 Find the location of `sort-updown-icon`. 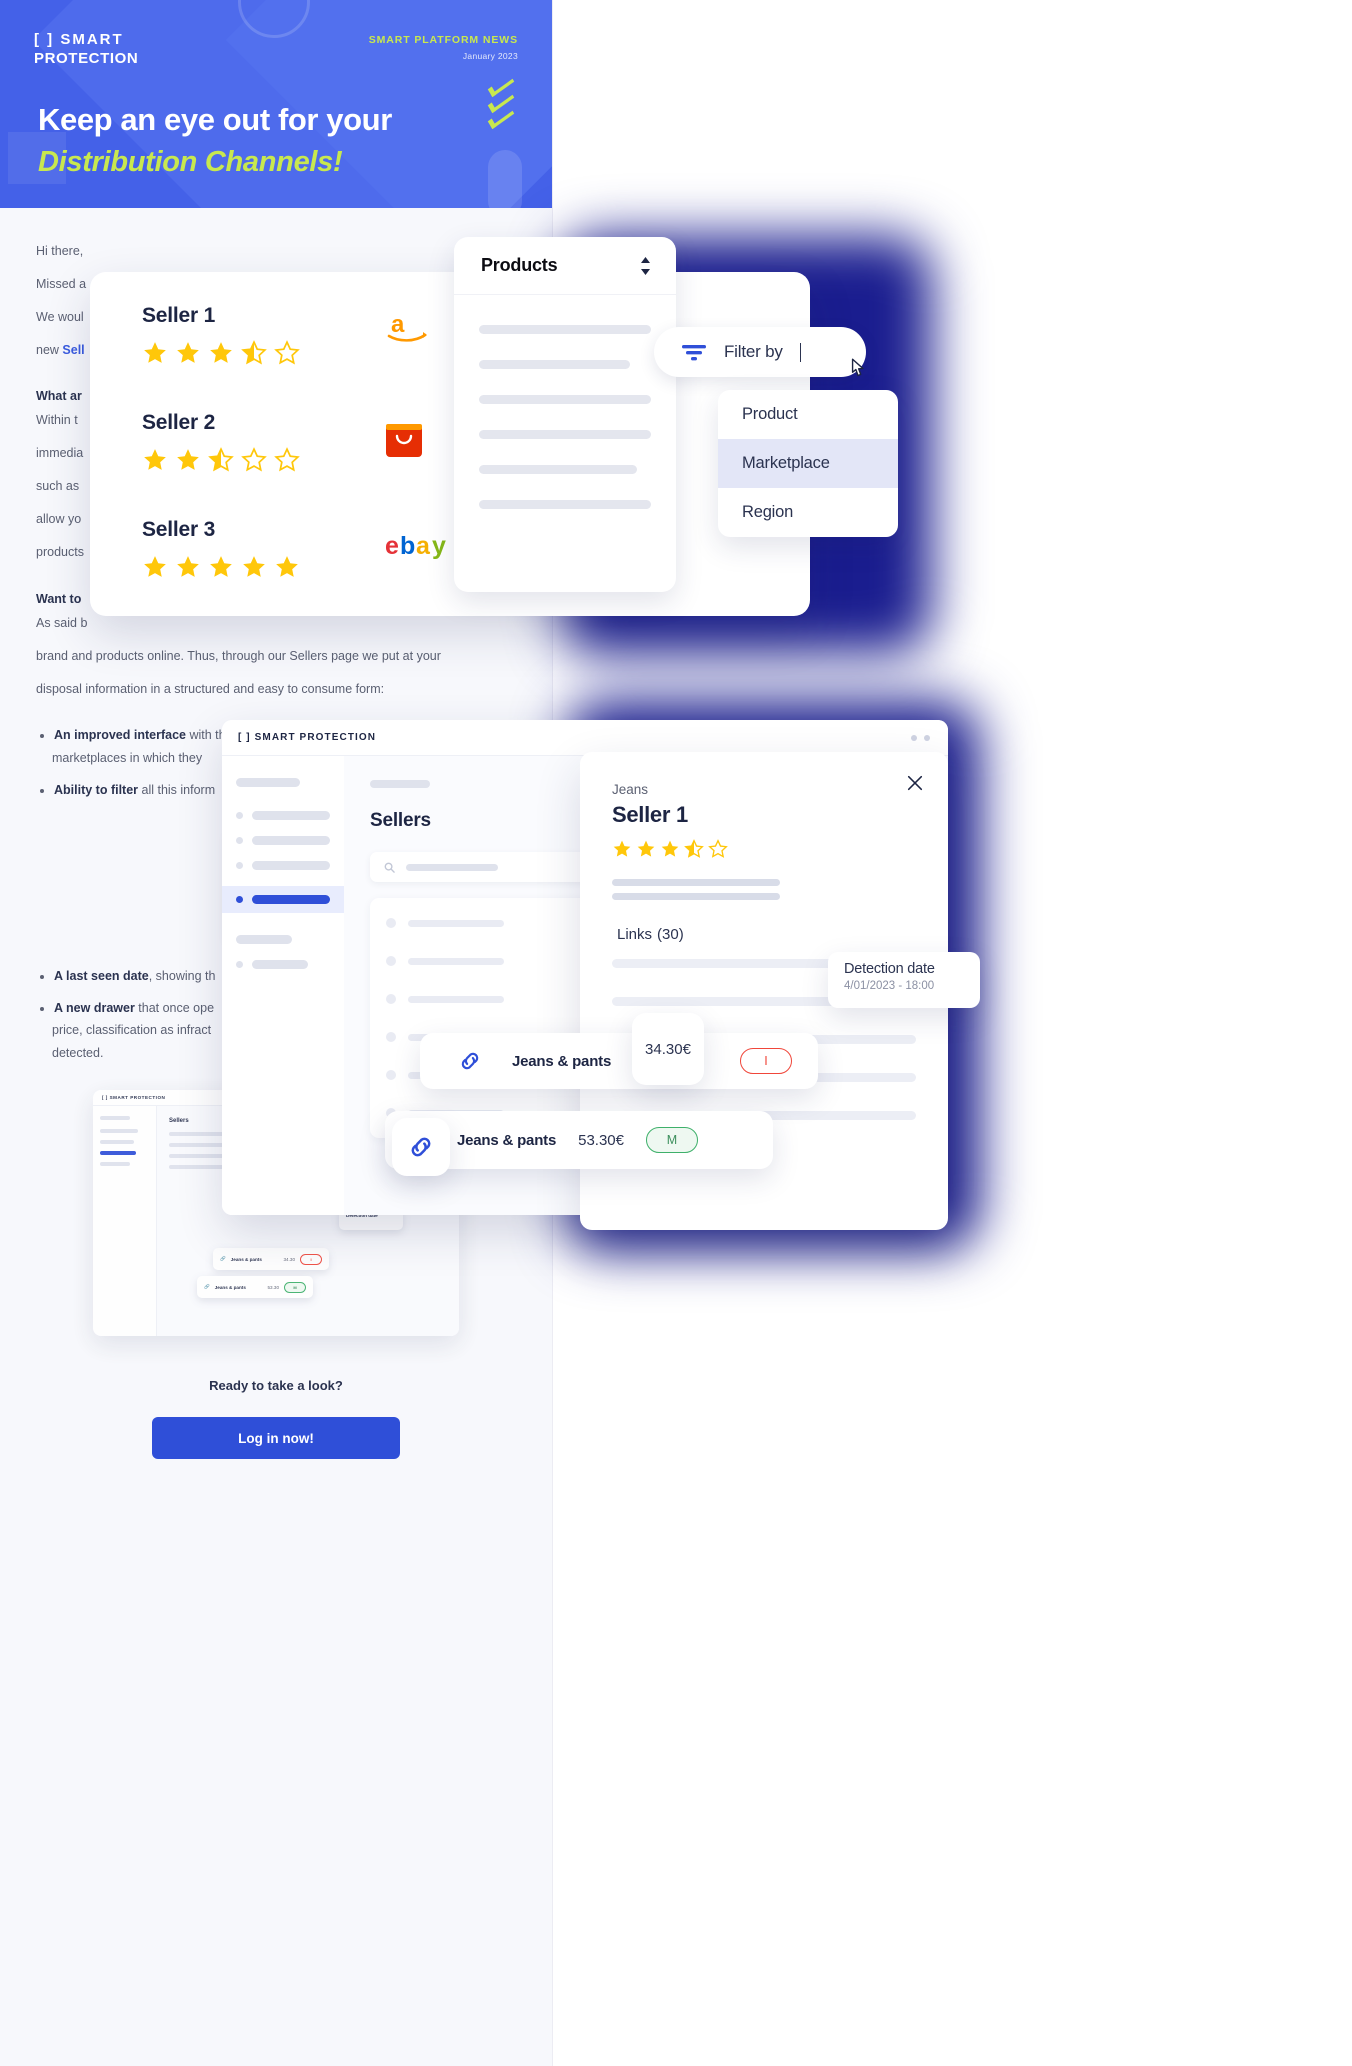

sort-updown-icon is located at coordinates (645, 266).